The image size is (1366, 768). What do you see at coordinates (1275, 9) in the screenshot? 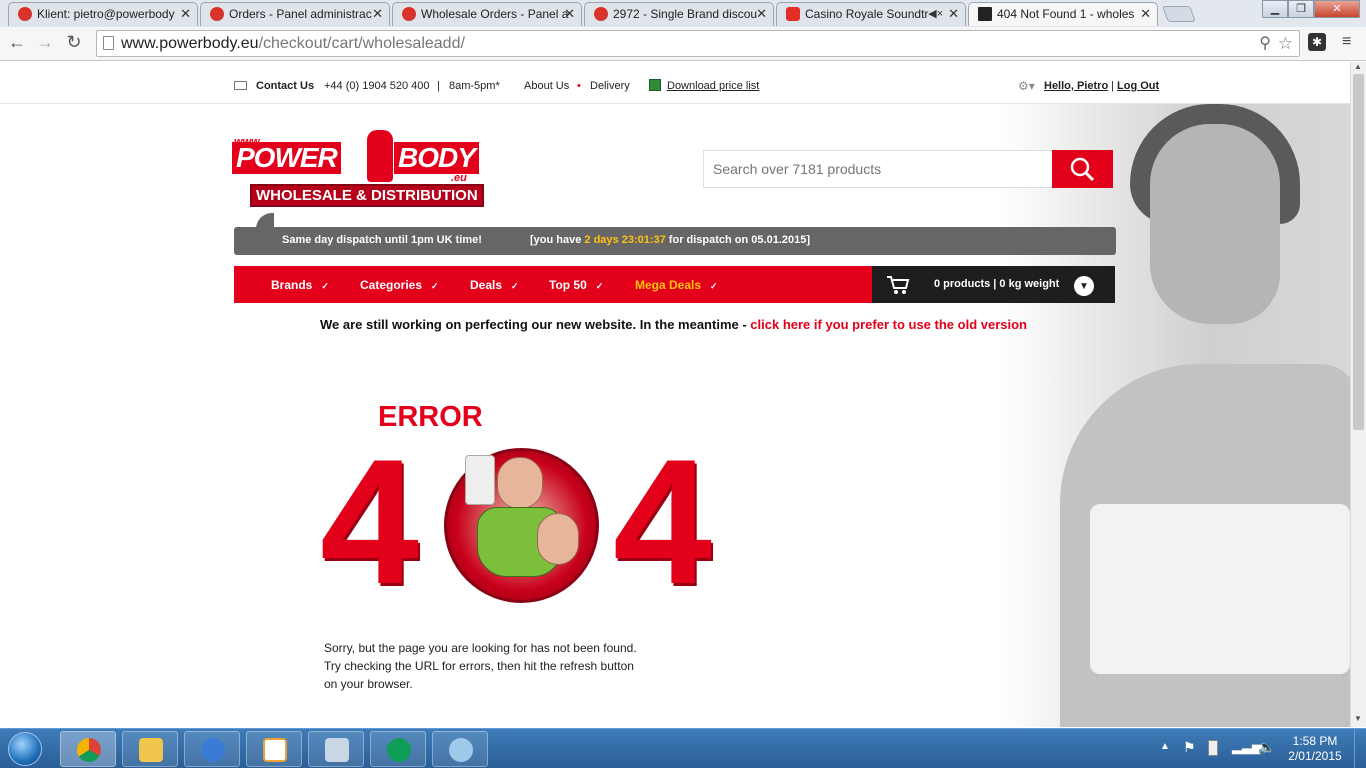
I see `minimize-button: ▁` at bounding box center [1275, 9].